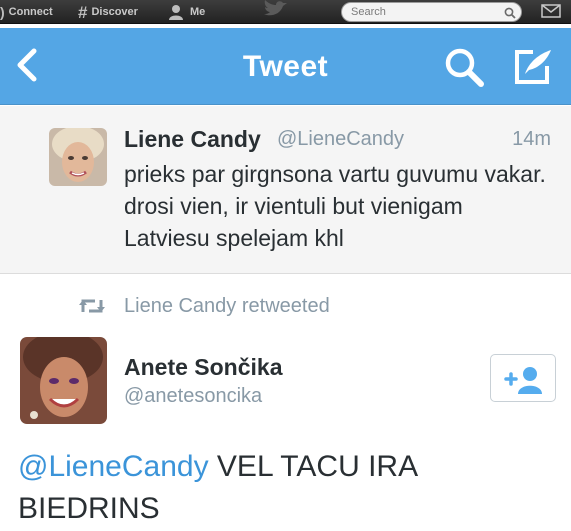 The image size is (571, 531). I want to click on retweet-icon, so click(92, 306).